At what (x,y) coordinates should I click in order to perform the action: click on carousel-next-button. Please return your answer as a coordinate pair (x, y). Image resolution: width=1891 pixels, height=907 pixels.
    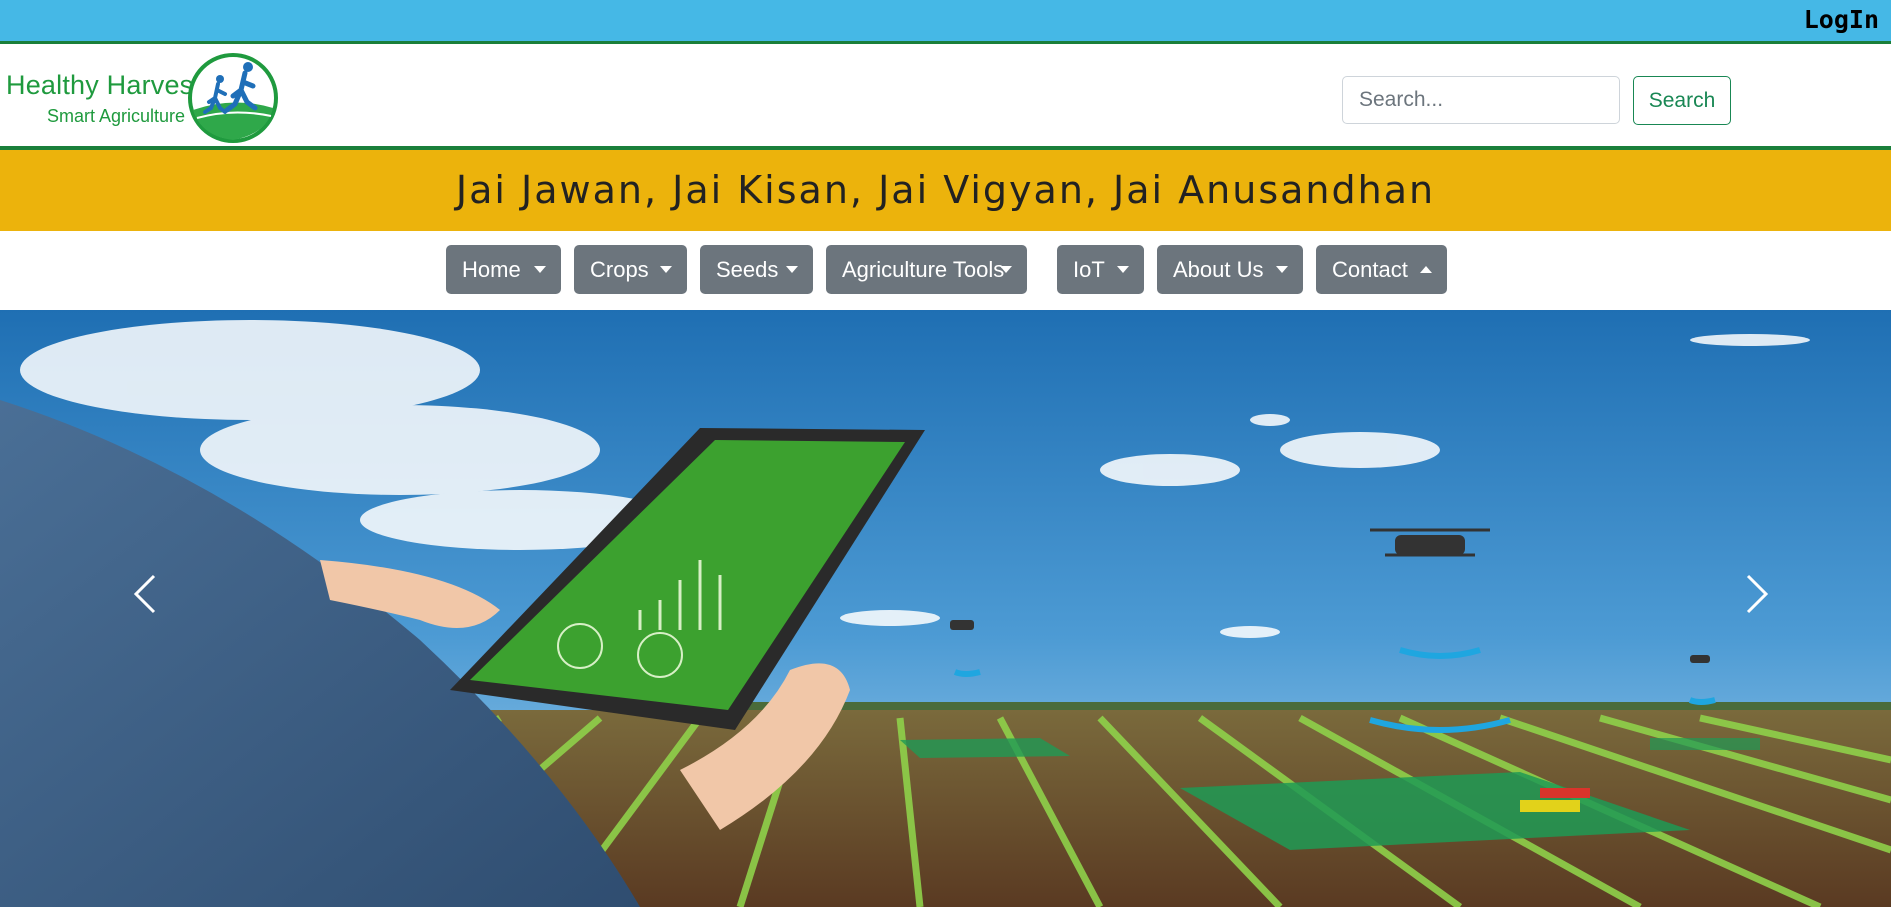
    Looking at the image, I should click on (1760, 608).